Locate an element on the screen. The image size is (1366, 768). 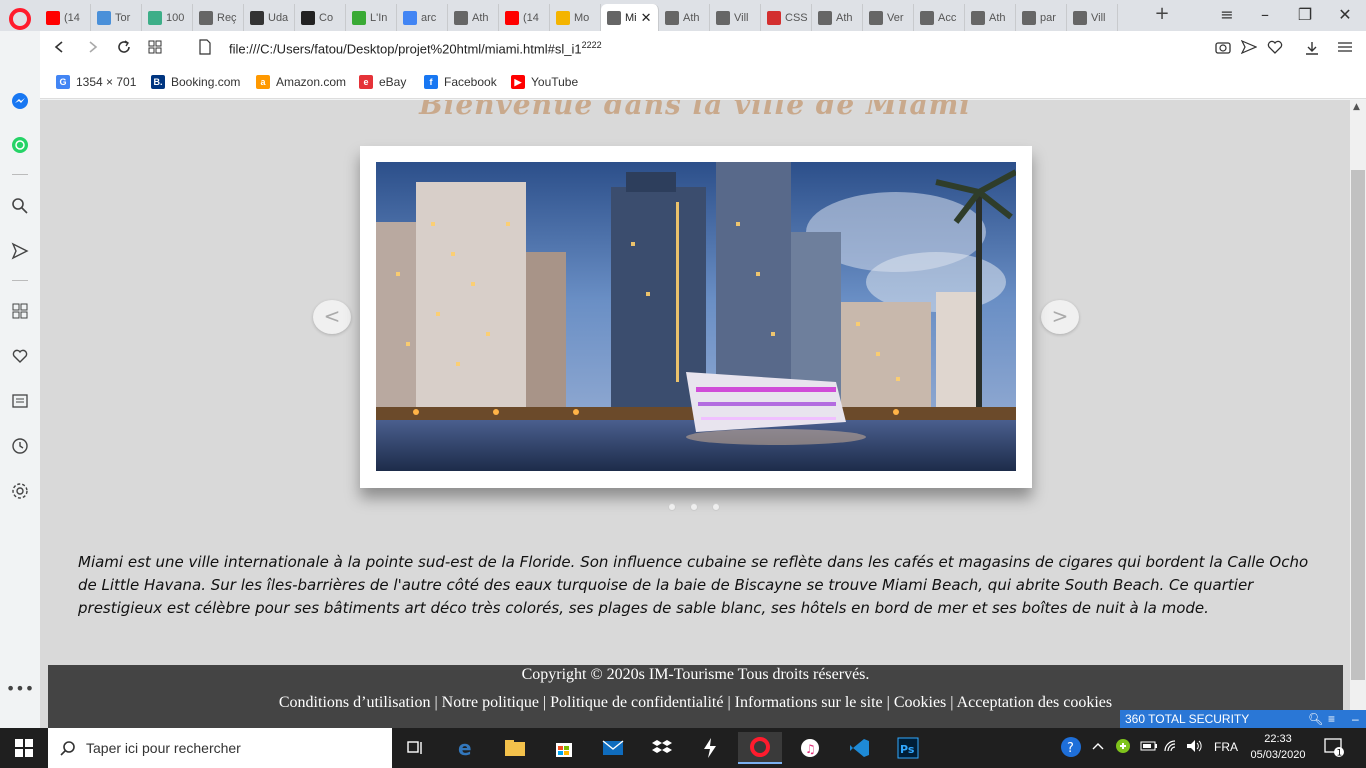
news-icon is located at coordinates (20, 401).